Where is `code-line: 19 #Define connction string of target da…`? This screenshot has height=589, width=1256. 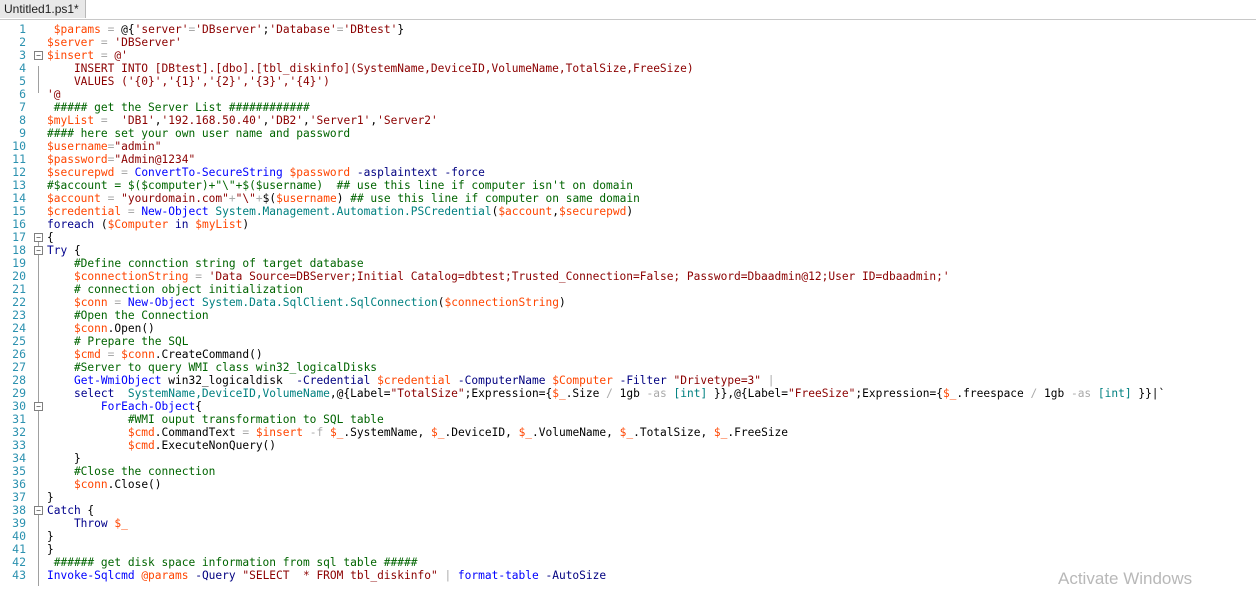
code-line: 19 #Define connction string of target da… is located at coordinates (628, 264).